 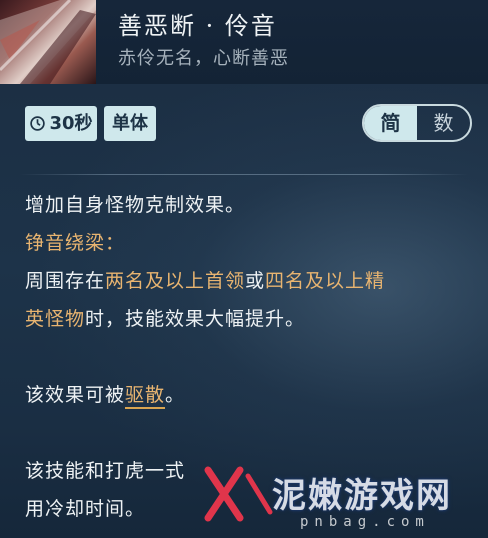 I want to click on toggle-numeric-option: 数, so click(x=443, y=123).